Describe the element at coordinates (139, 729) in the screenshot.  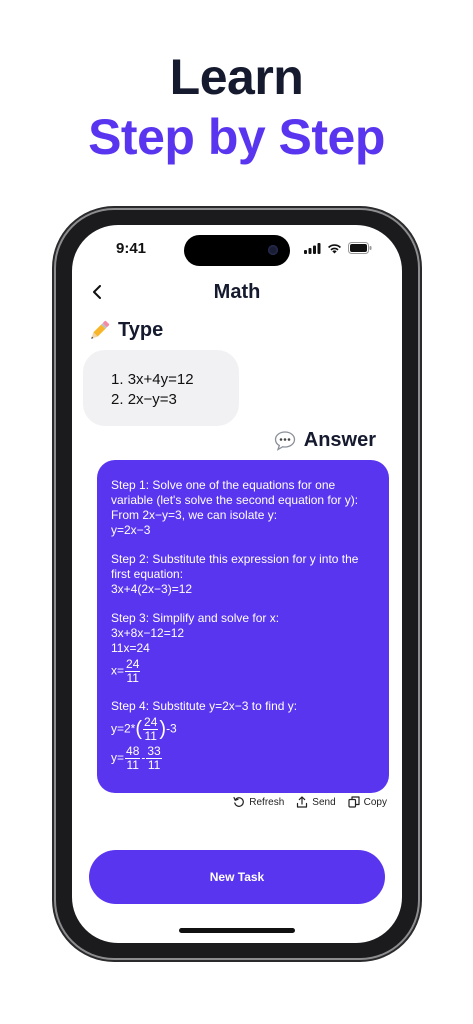
I see `paren-open: (` at that location.